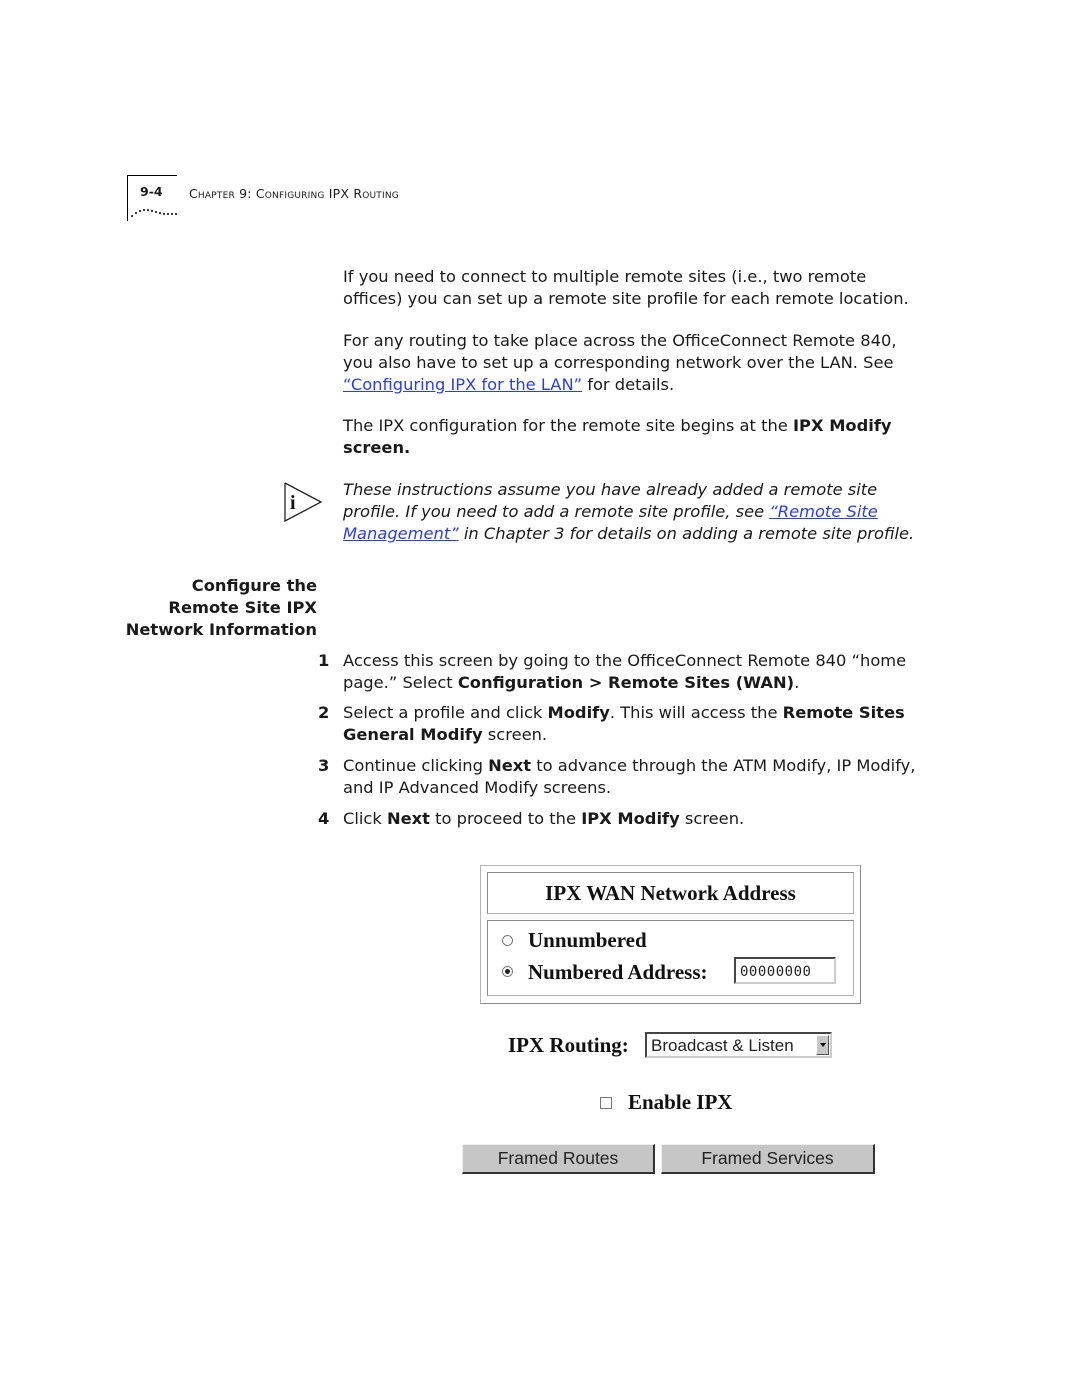 This screenshot has height=1397, width=1080. Describe the element at coordinates (445, 712) in the screenshot. I see `step-text-part: Select a profile and click` at that location.